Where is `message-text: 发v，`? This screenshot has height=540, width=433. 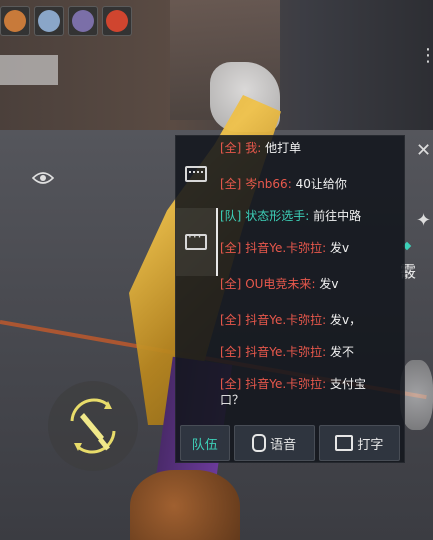 message-text: 发v， is located at coordinates (346, 320).